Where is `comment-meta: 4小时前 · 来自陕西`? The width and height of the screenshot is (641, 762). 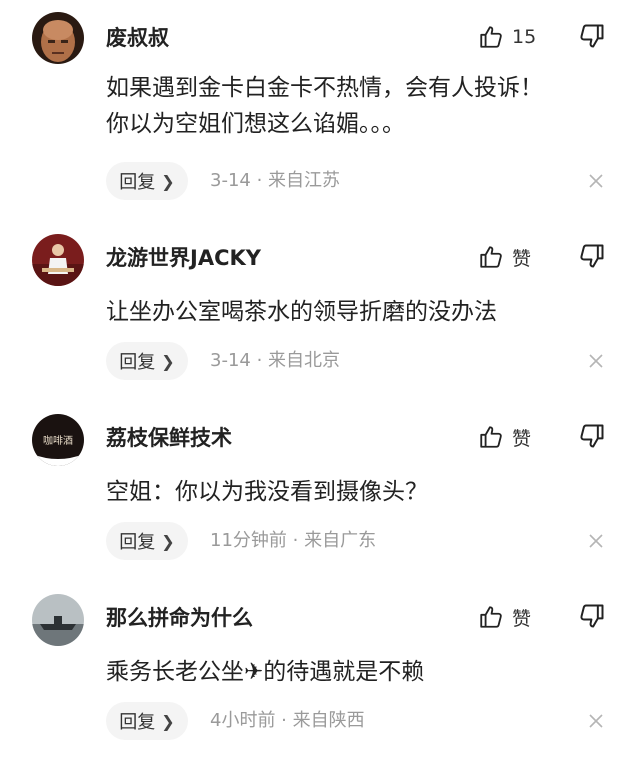 comment-meta: 4小时前 · 来自陕西 is located at coordinates (287, 721).